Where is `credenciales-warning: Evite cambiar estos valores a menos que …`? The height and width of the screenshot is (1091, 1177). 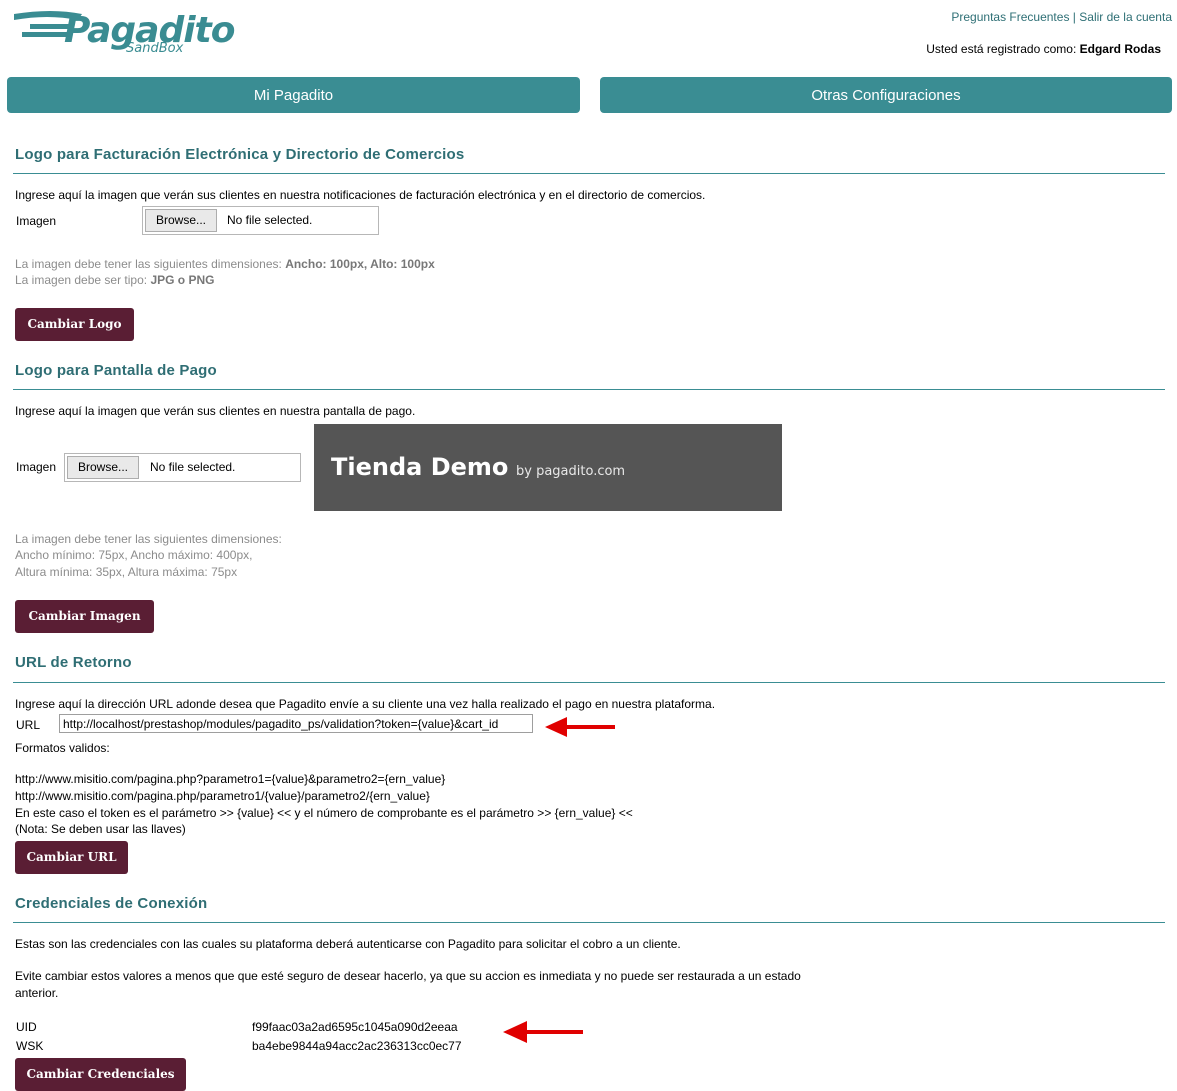 credenciales-warning: Evite cambiar estos valores a menos que … is located at coordinates (408, 976).